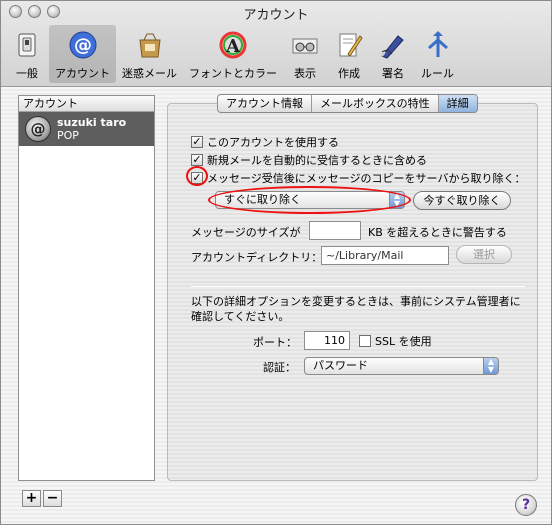  What do you see at coordinates (358, 178) in the screenshot?
I see `remove-copy-option: ✓ メッセージ受信後にメッセージのコピーをサーバから取り除く：` at bounding box center [358, 178].